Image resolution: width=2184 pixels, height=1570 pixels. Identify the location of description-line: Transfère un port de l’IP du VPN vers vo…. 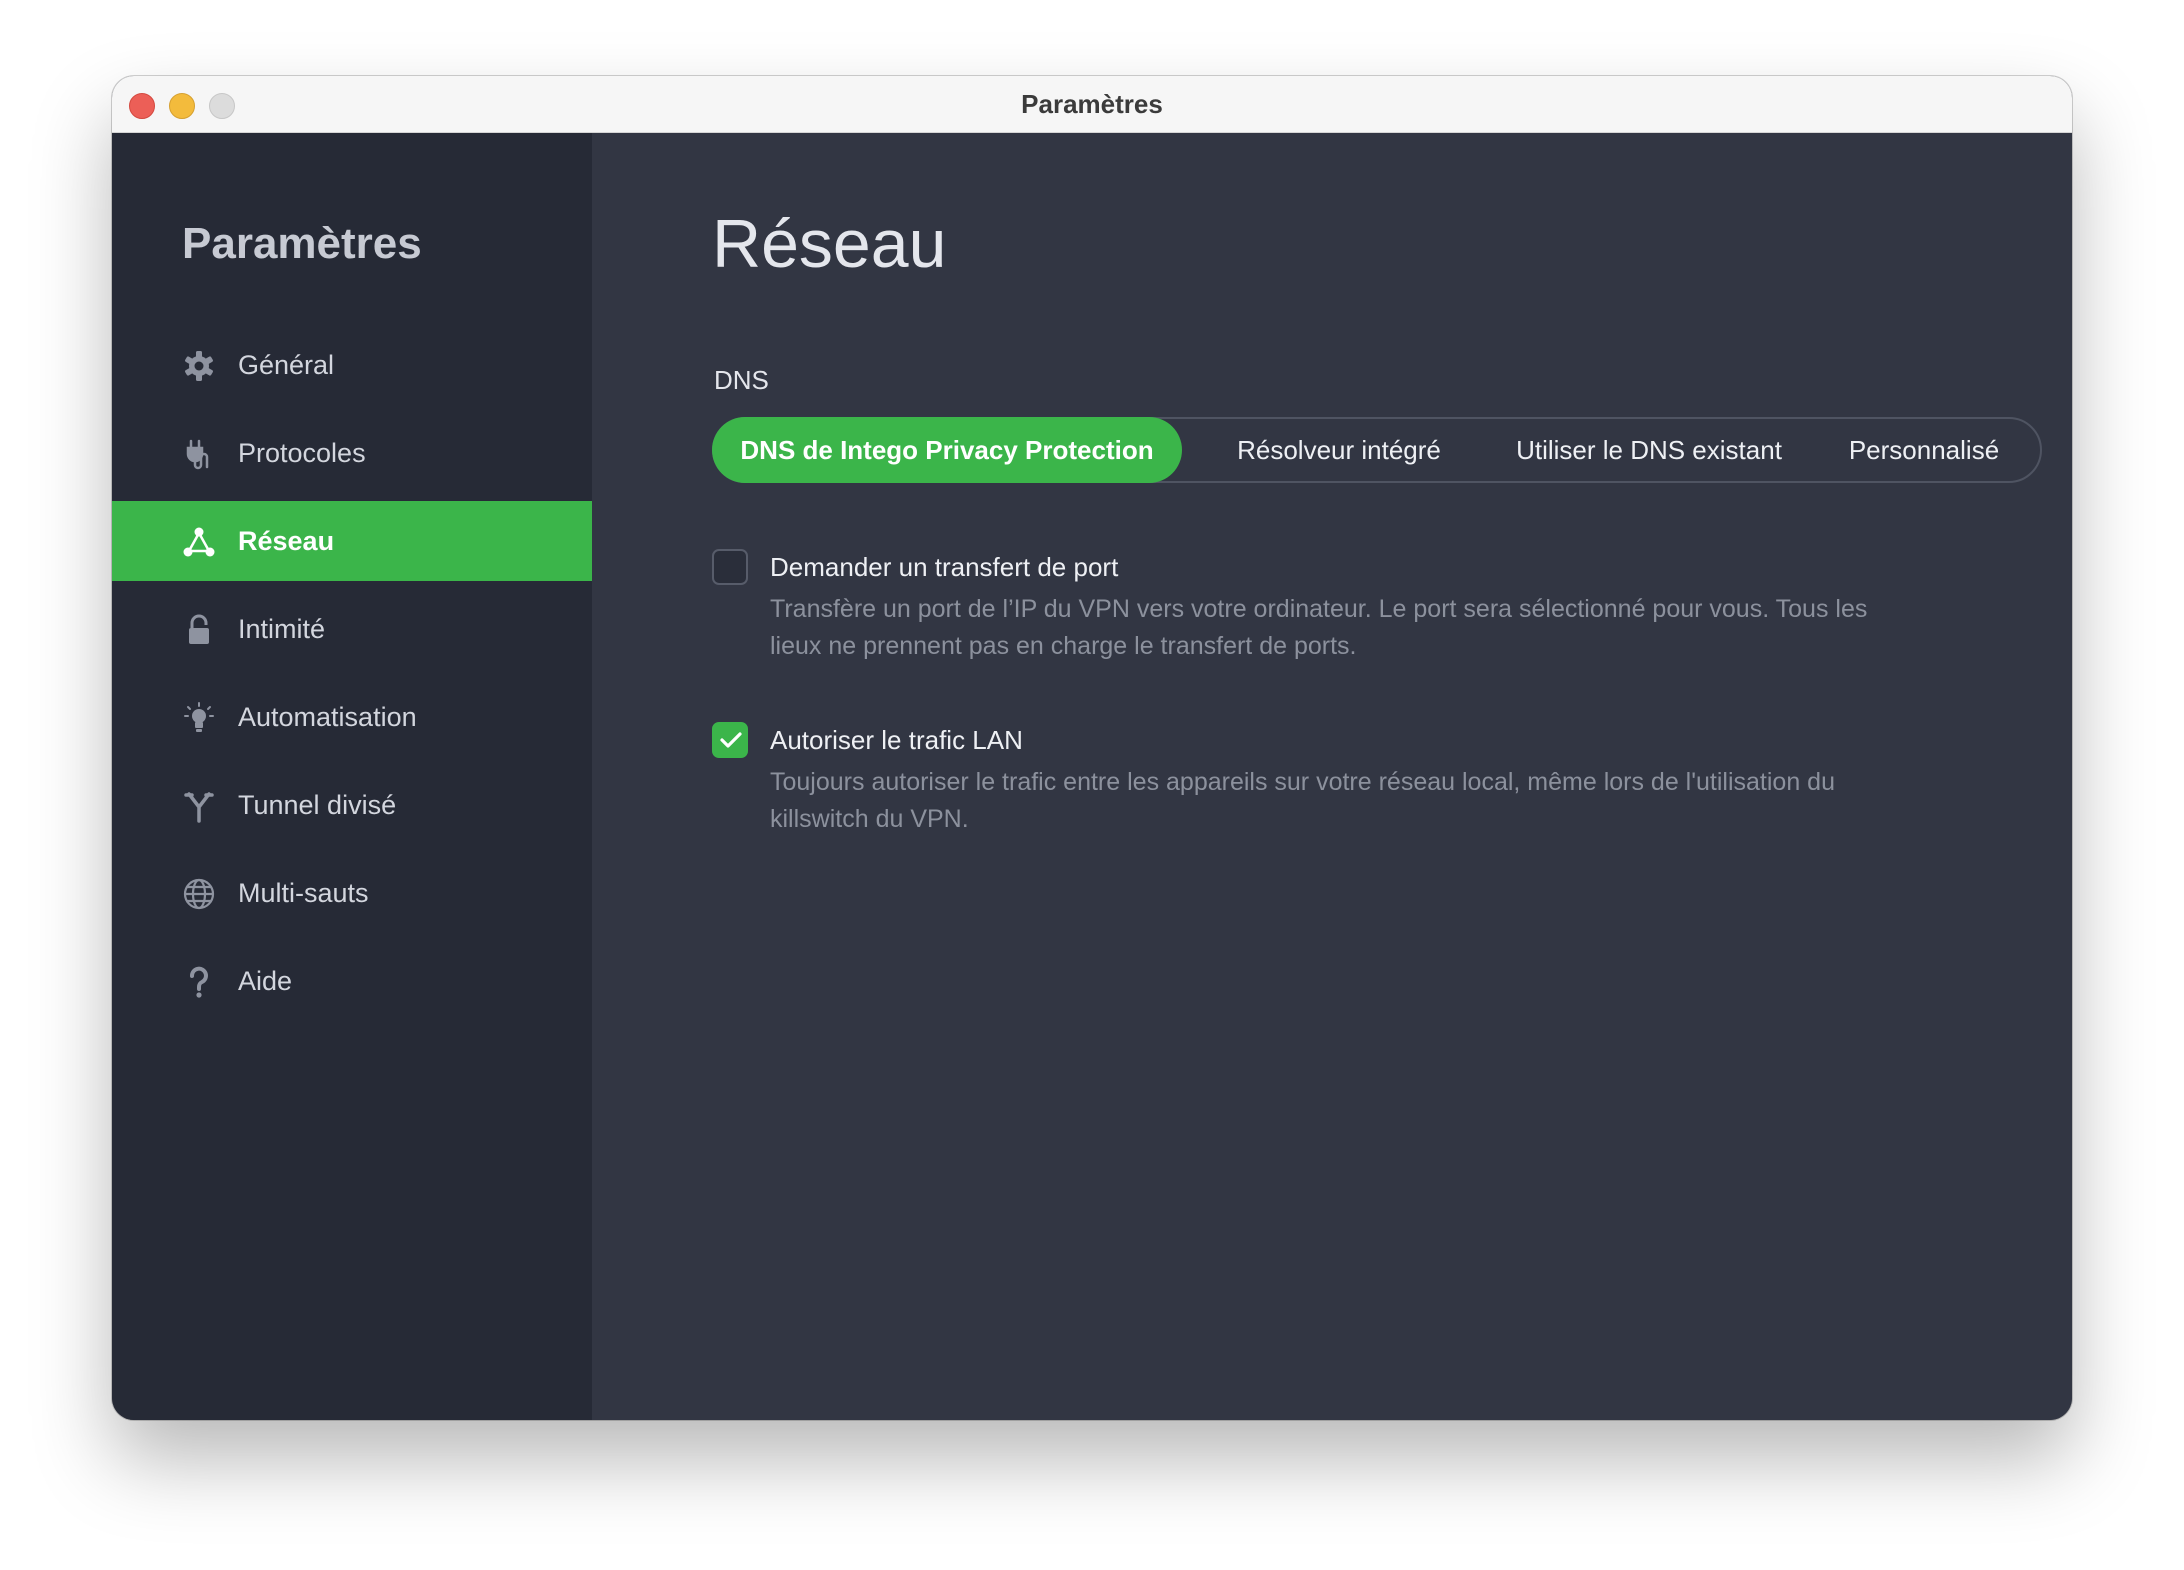
(1319, 609).